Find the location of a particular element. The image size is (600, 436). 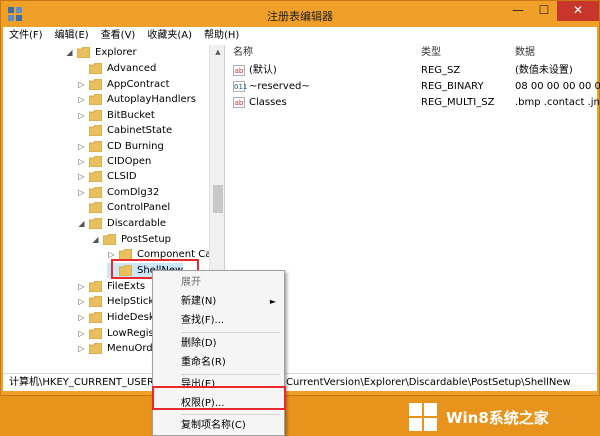

value-data: 08 00 00 00 00 00 is located at coordinates (557, 86).